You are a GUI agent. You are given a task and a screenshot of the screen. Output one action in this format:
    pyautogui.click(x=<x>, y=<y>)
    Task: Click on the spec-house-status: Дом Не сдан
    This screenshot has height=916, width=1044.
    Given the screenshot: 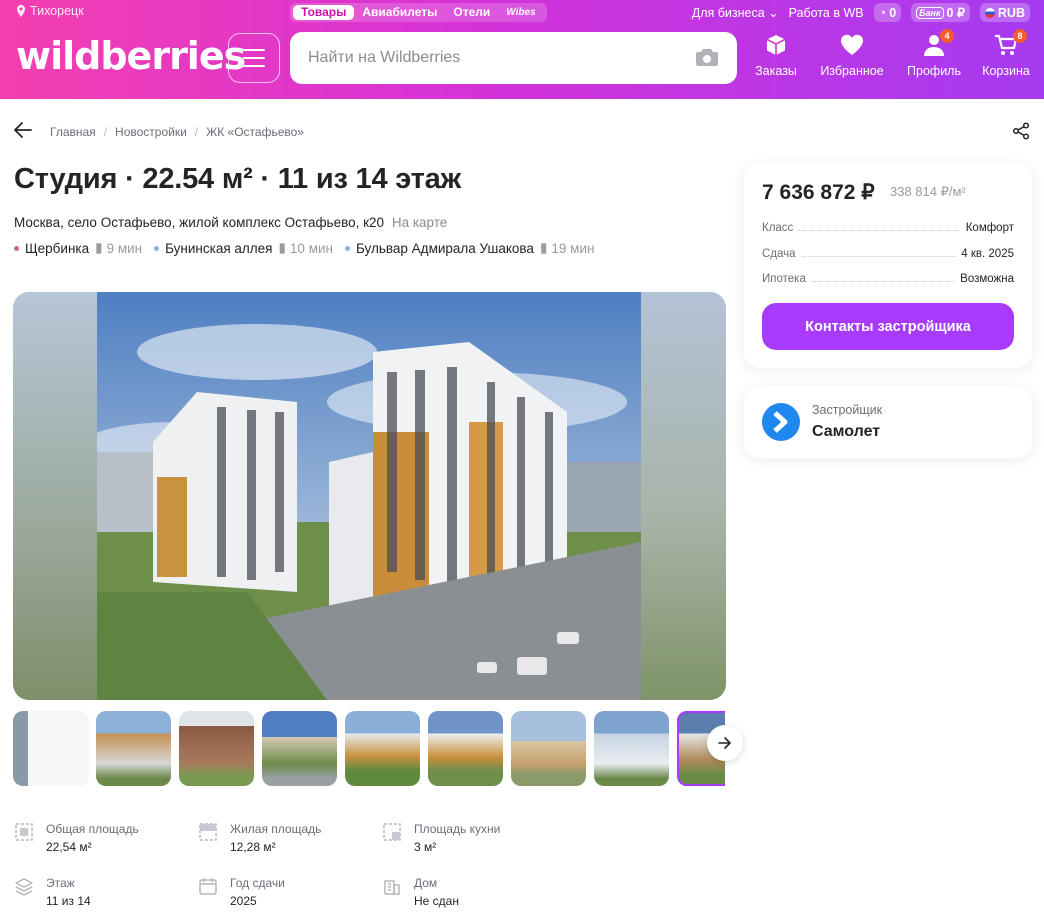 What is the action you would take?
    pyautogui.click(x=420, y=892)
    